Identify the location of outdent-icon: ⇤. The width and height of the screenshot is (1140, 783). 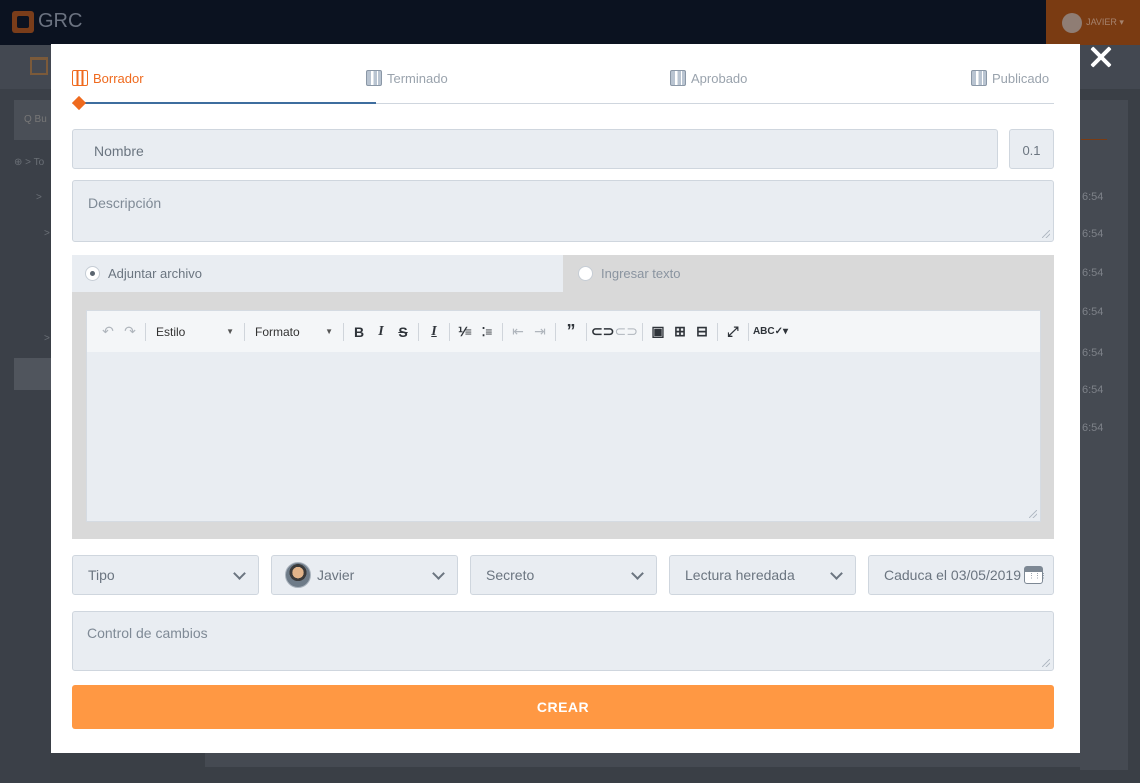
(518, 332).